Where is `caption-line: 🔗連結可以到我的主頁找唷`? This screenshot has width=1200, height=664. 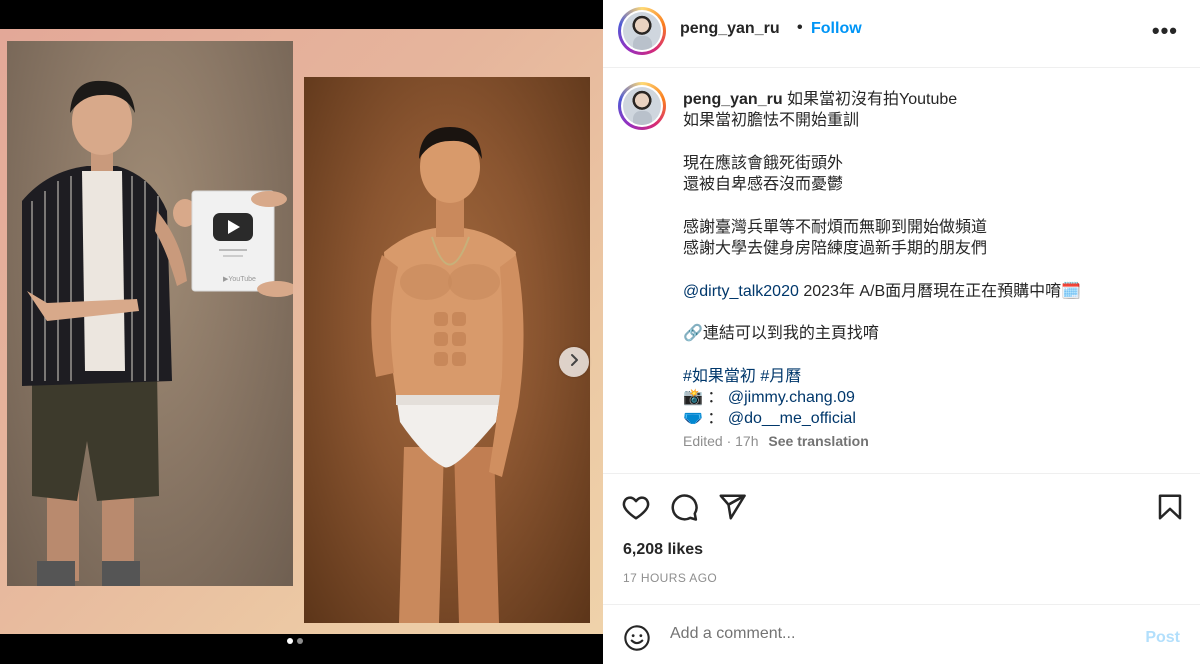 caption-line: 🔗連結可以到我的主頁找唷 is located at coordinates (781, 334).